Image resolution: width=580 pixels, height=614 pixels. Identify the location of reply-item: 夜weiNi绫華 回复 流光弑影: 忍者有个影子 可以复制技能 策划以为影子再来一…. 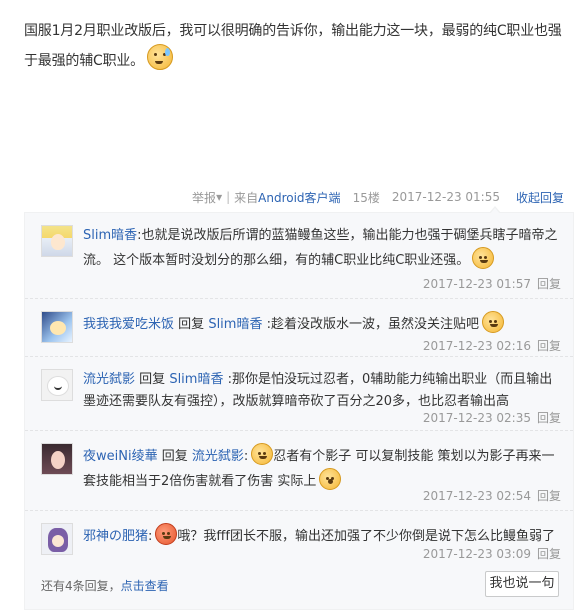
(299, 471).